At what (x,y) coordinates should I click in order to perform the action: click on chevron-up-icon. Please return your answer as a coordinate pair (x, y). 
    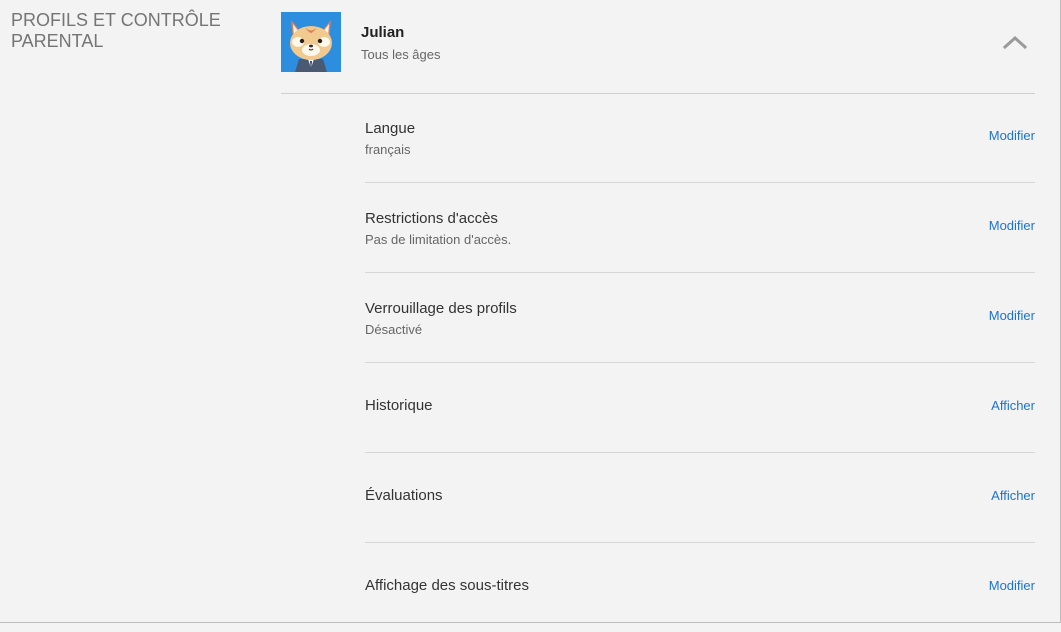
    Looking at the image, I should click on (1015, 42).